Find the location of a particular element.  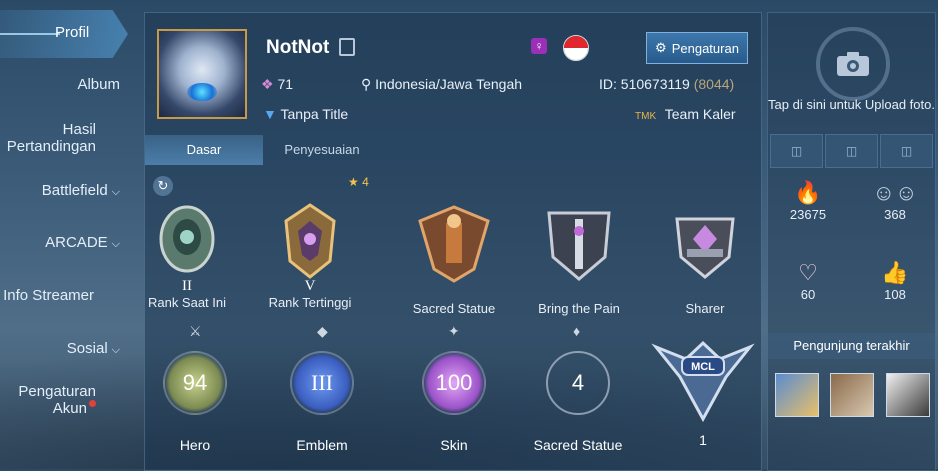

profile-tabs: Dasar Penyesuaian is located at coordinates (453, 150).